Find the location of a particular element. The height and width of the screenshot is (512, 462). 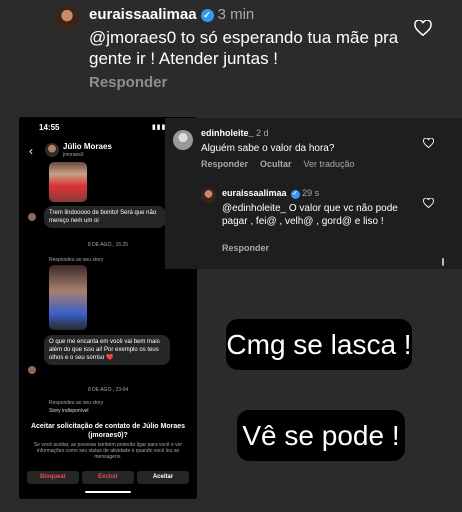

back-arrow-icon: ‹ is located at coordinates (31, 151).